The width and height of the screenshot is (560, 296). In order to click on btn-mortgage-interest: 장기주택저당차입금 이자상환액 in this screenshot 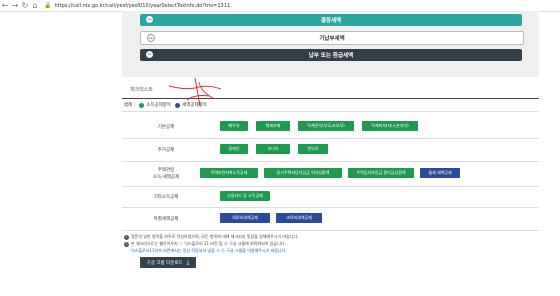, I will do `click(303, 173)`.